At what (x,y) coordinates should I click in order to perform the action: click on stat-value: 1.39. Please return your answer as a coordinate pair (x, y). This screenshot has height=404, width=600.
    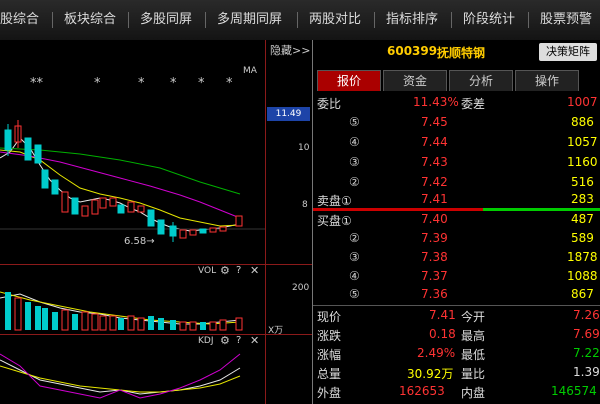
    Looking at the image, I should click on (586, 372).